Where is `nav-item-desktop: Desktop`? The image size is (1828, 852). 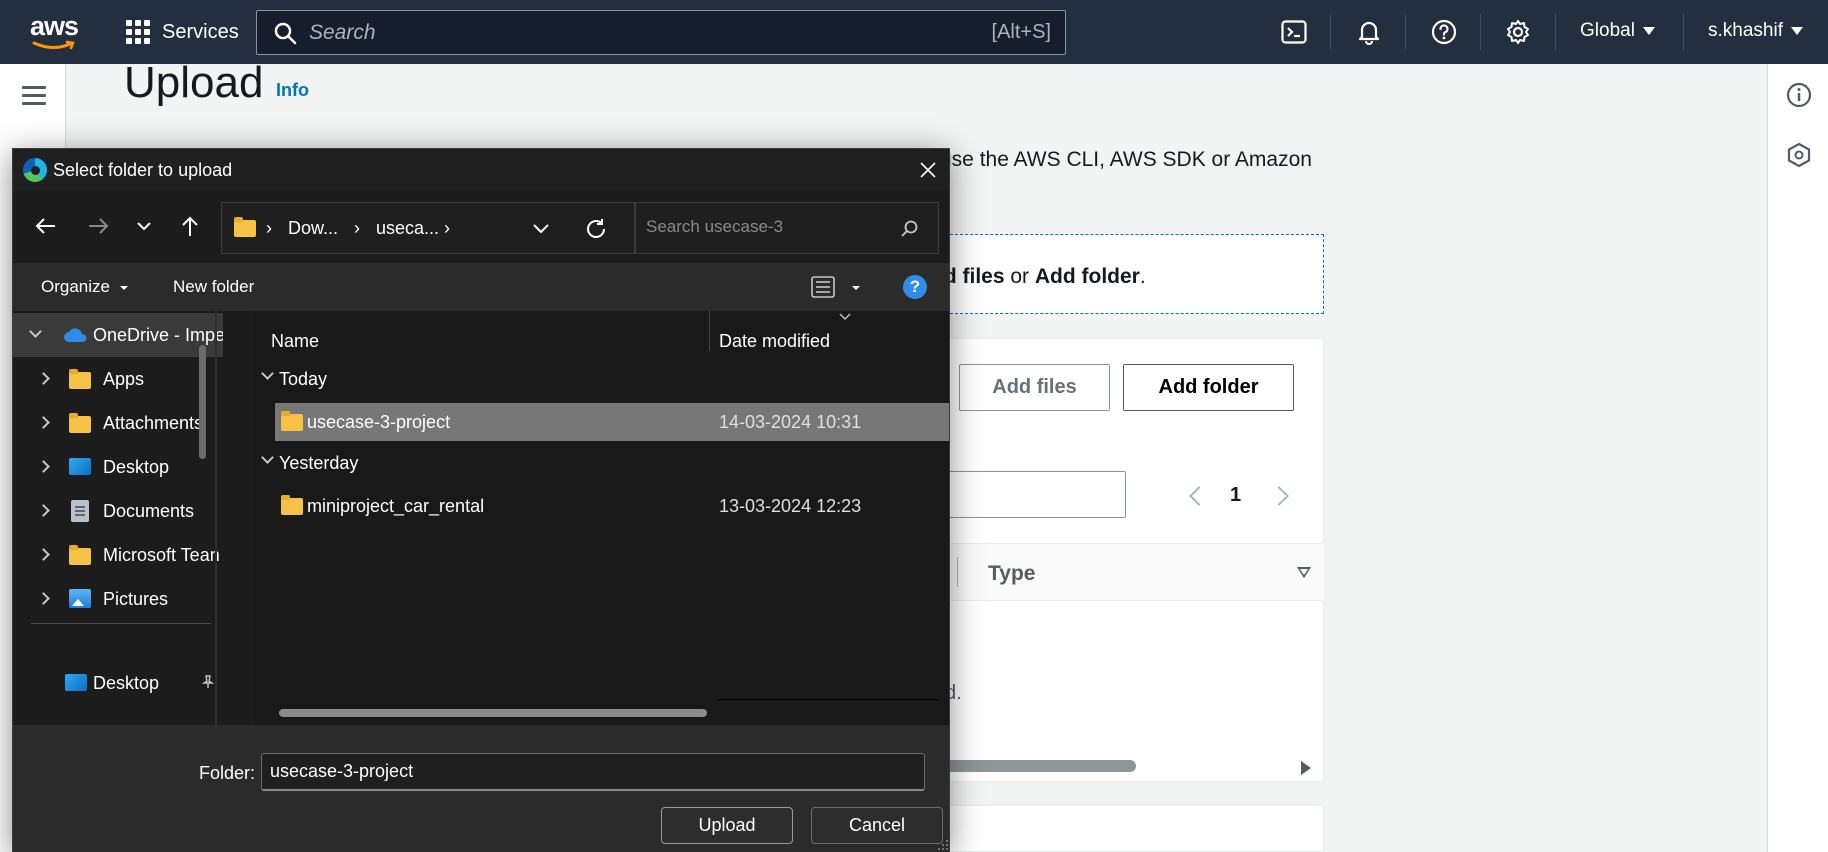
nav-item-desktop: Desktop is located at coordinates (118, 467).